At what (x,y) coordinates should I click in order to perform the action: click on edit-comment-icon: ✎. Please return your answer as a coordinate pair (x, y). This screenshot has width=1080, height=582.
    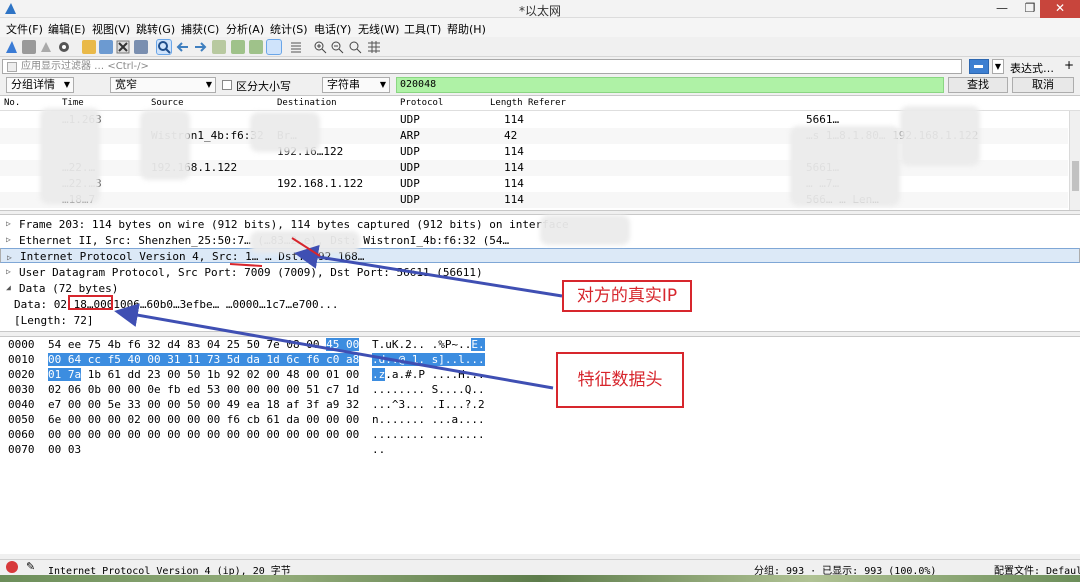
    Looking at the image, I should click on (30, 566).